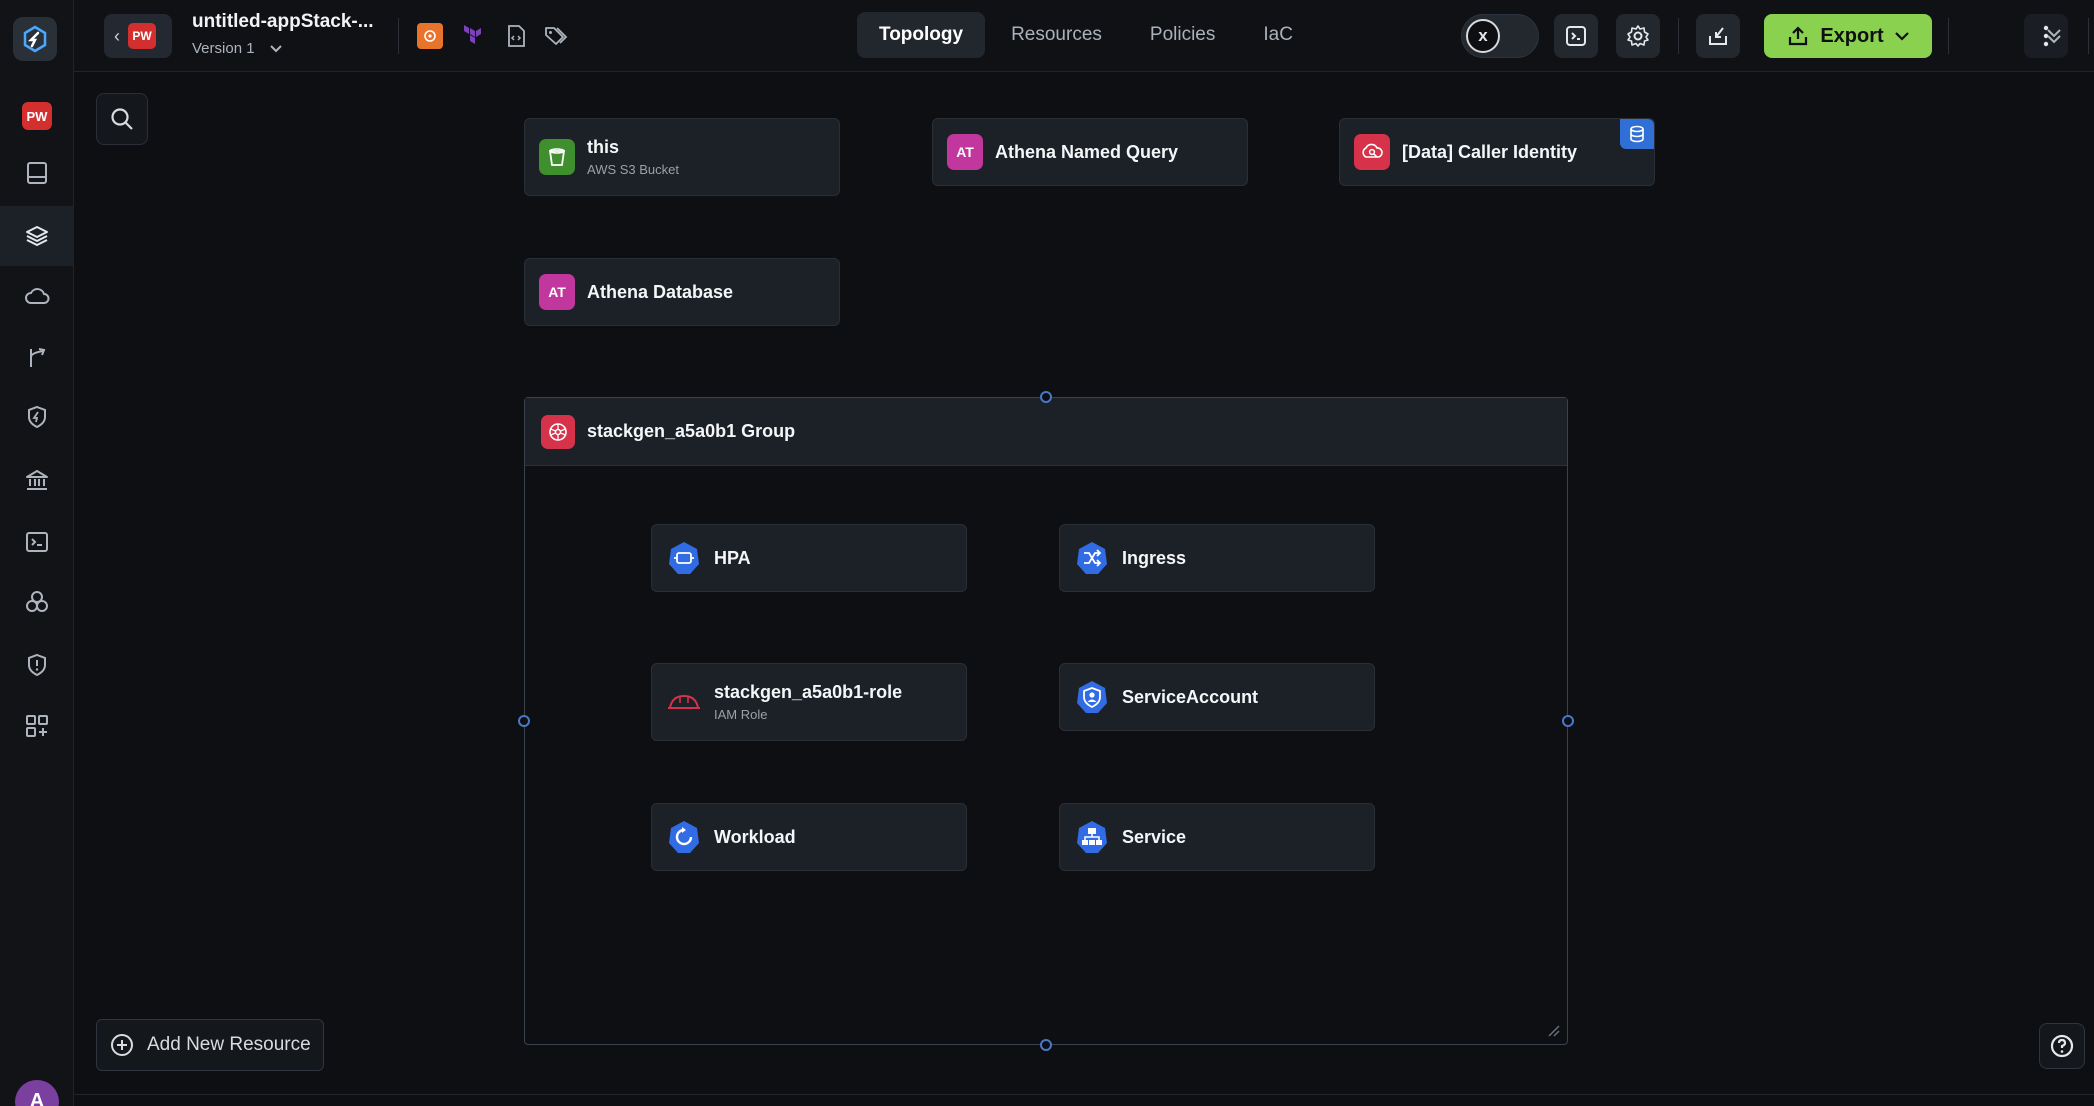  What do you see at coordinates (1490, 151) in the screenshot?
I see `node-title: [Data] Caller Identity` at bounding box center [1490, 151].